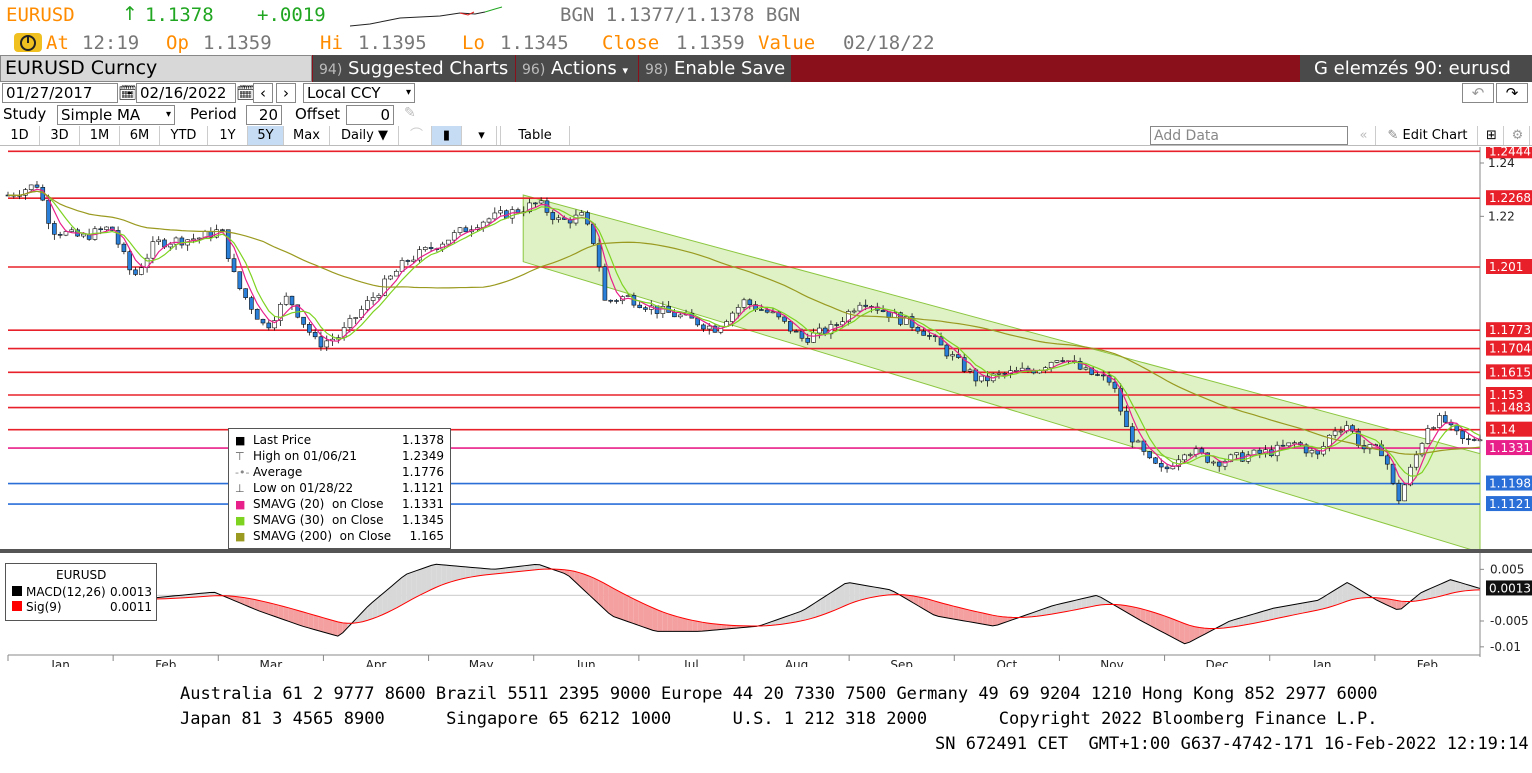 The image size is (1532, 773). I want to click on range-button-ytd: YTD, so click(184, 135).